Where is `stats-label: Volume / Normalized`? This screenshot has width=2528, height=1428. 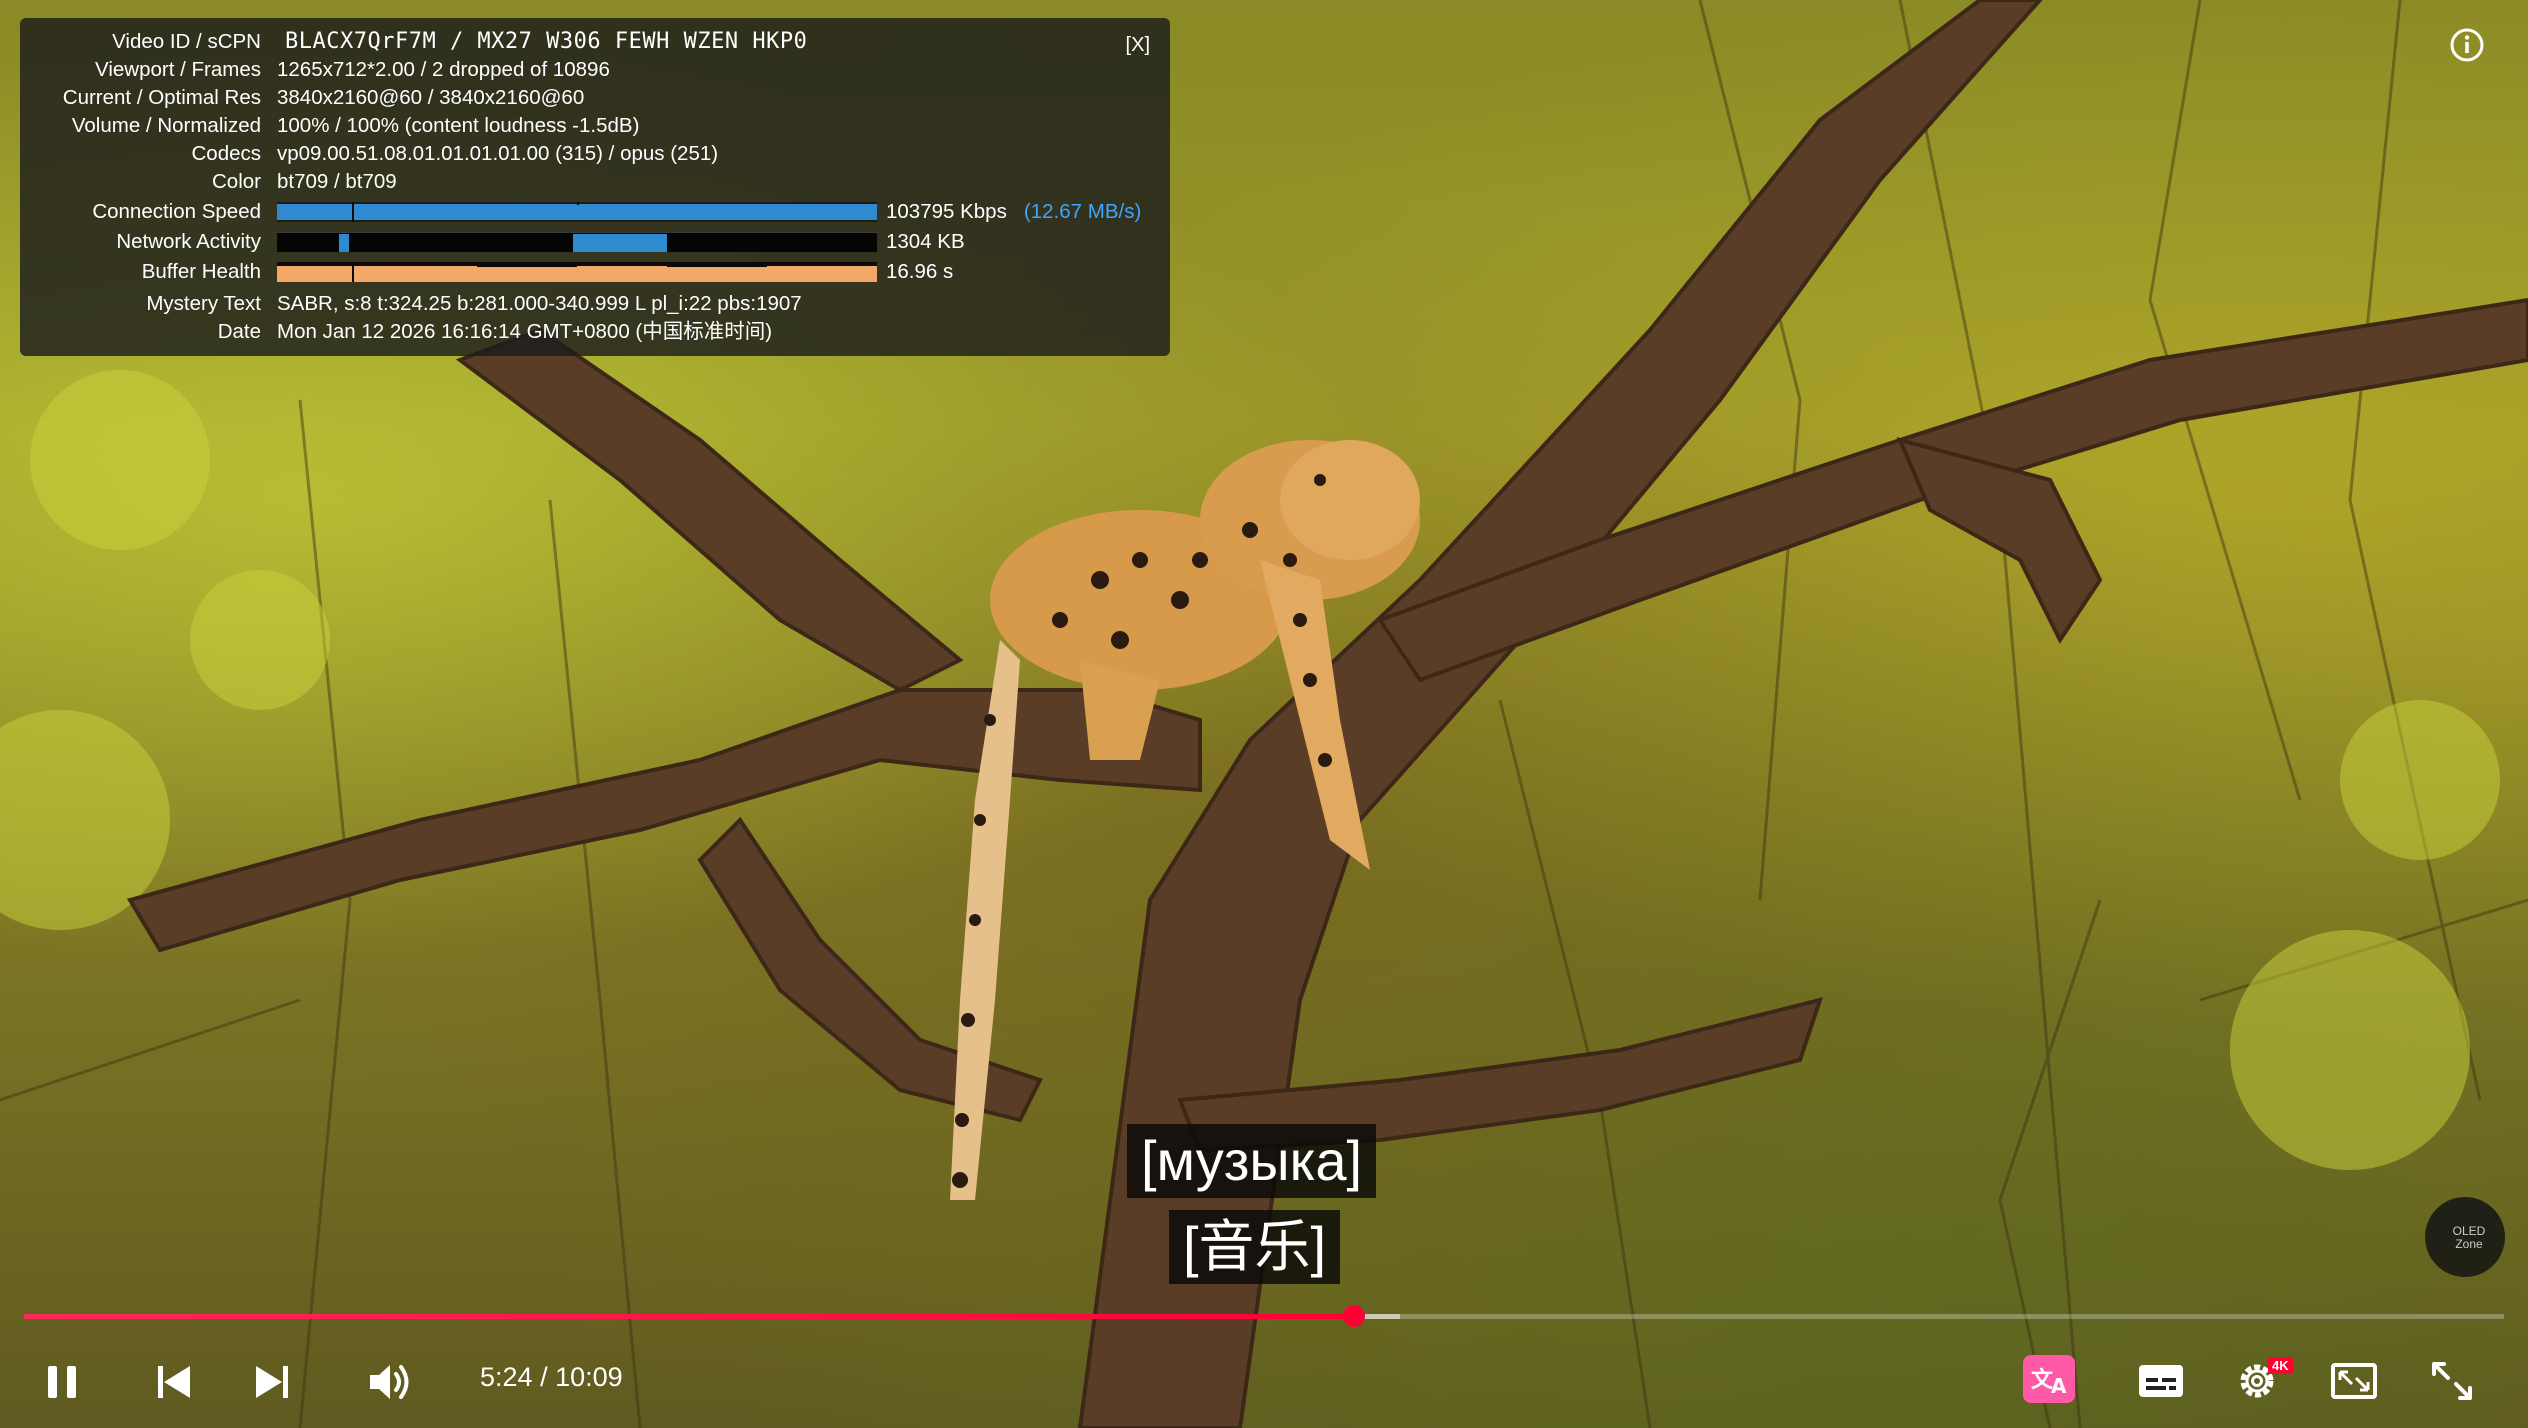 stats-label: Volume / Normalized is located at coordinates (166, 125).